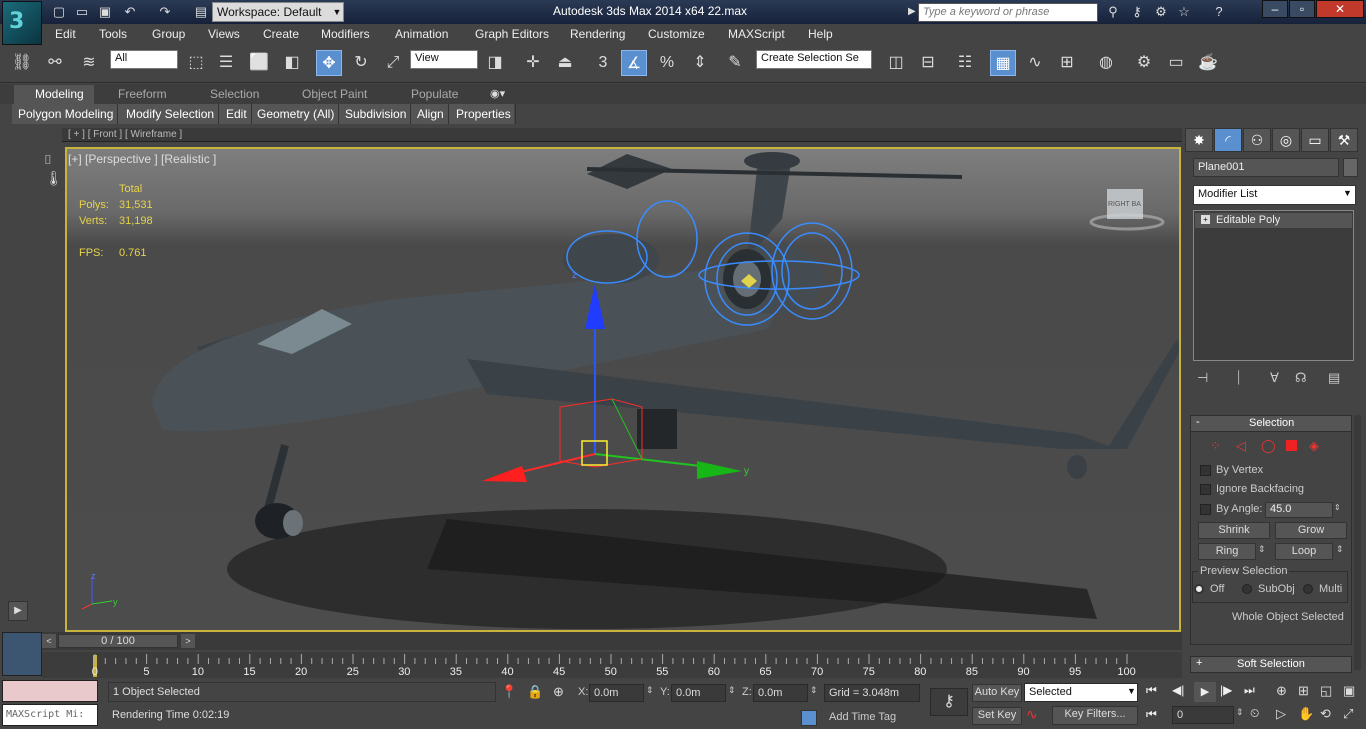 The height and width of the screenshot is (729, 1366). Describe the element at coordinates (1199, 589) in the screenshot. I see `preview-off-radio` at that location.